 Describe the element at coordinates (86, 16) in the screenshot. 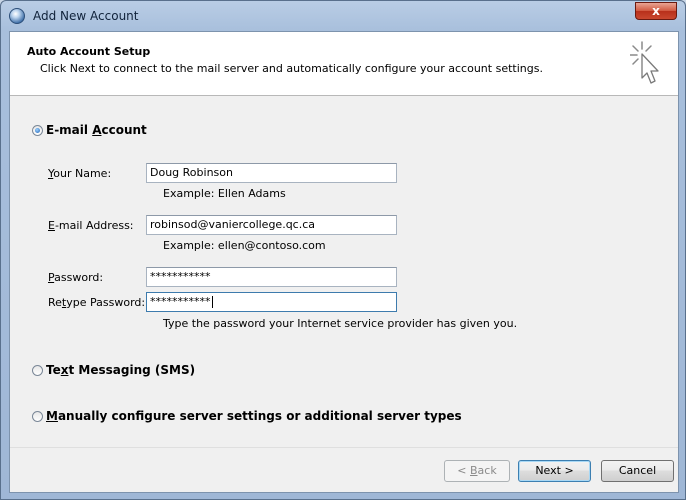

I see `window-title: Add New Account` at that location.